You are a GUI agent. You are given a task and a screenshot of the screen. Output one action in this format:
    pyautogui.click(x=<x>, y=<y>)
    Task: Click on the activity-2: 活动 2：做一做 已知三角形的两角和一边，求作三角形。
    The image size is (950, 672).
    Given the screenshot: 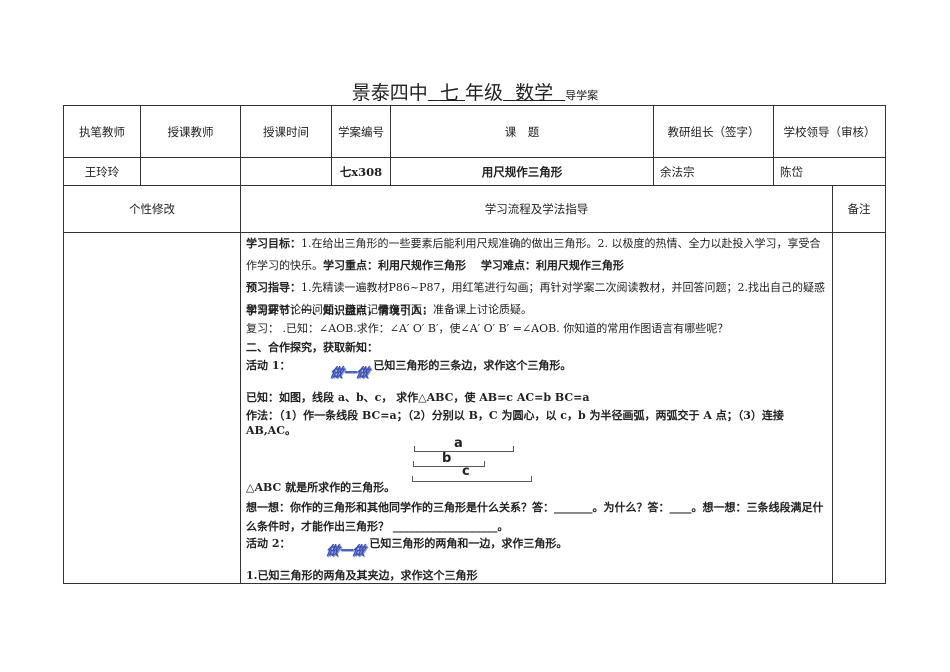 What is the action you would take?
    pyautogui.click(x=407, y=548)
    